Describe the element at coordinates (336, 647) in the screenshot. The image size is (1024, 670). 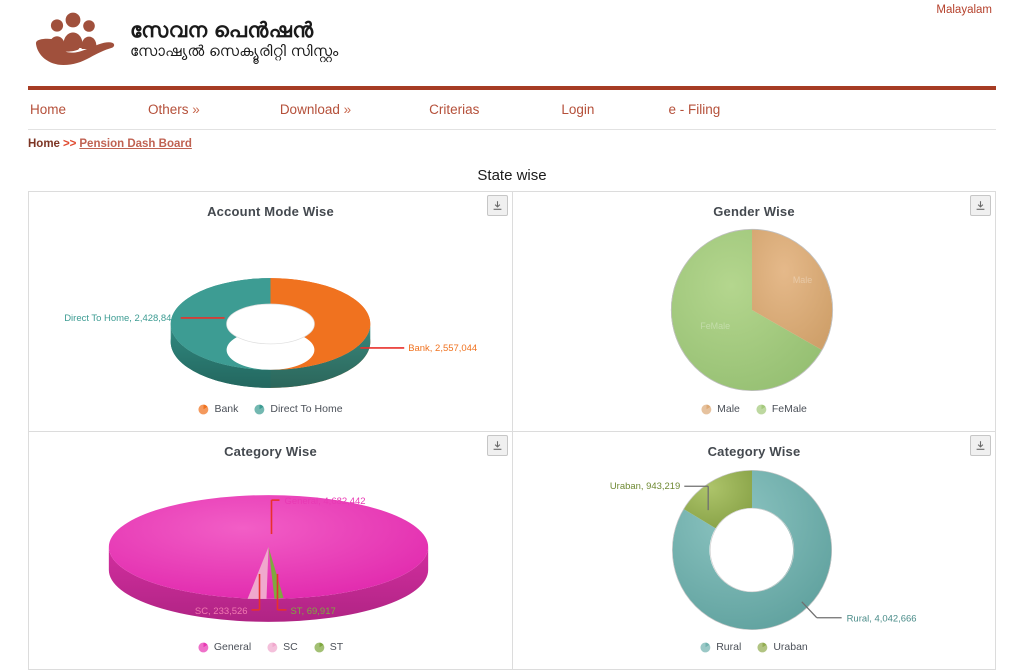
I see `legend-label: ST` at that location.